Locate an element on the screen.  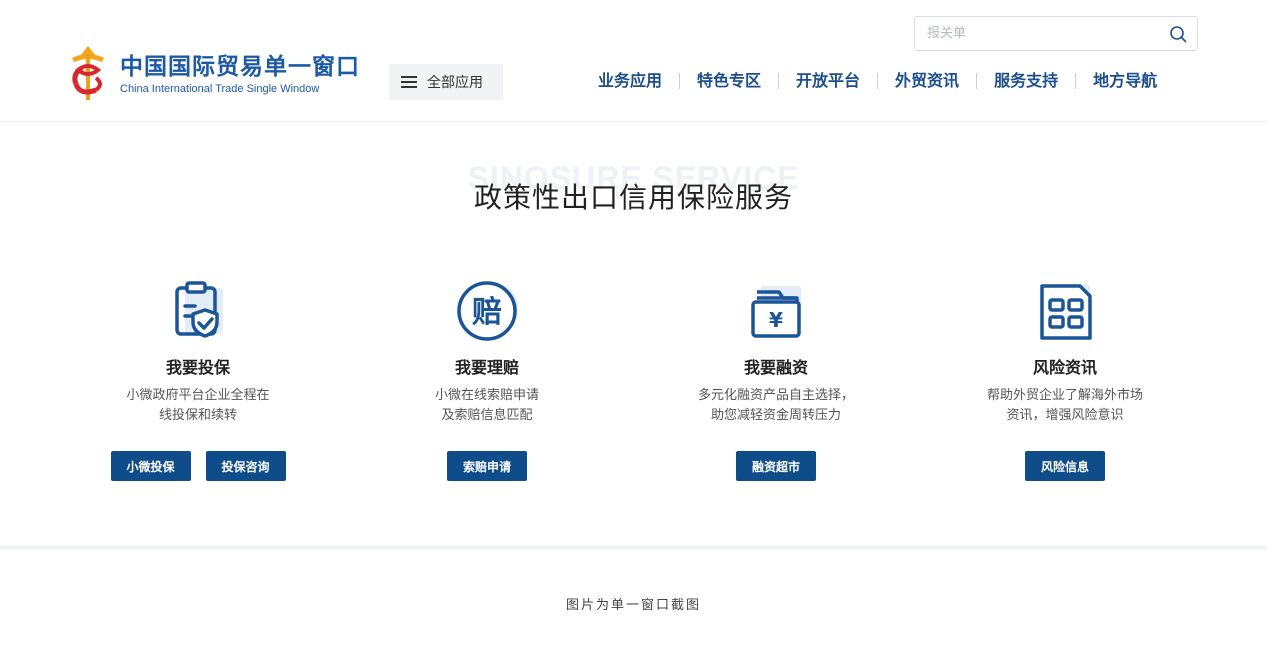
card-description: 小微在线索赔申请 及索赔信息匹配 is located at coordinates (487, 406).